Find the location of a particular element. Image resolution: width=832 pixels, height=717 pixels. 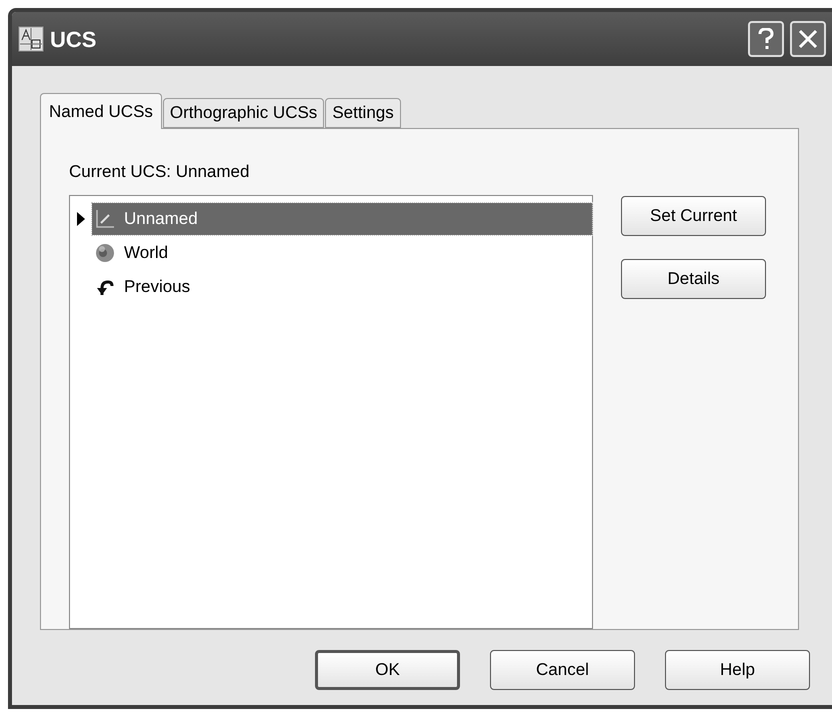

ucs-axes-icon is located at coordinates (105, 219).